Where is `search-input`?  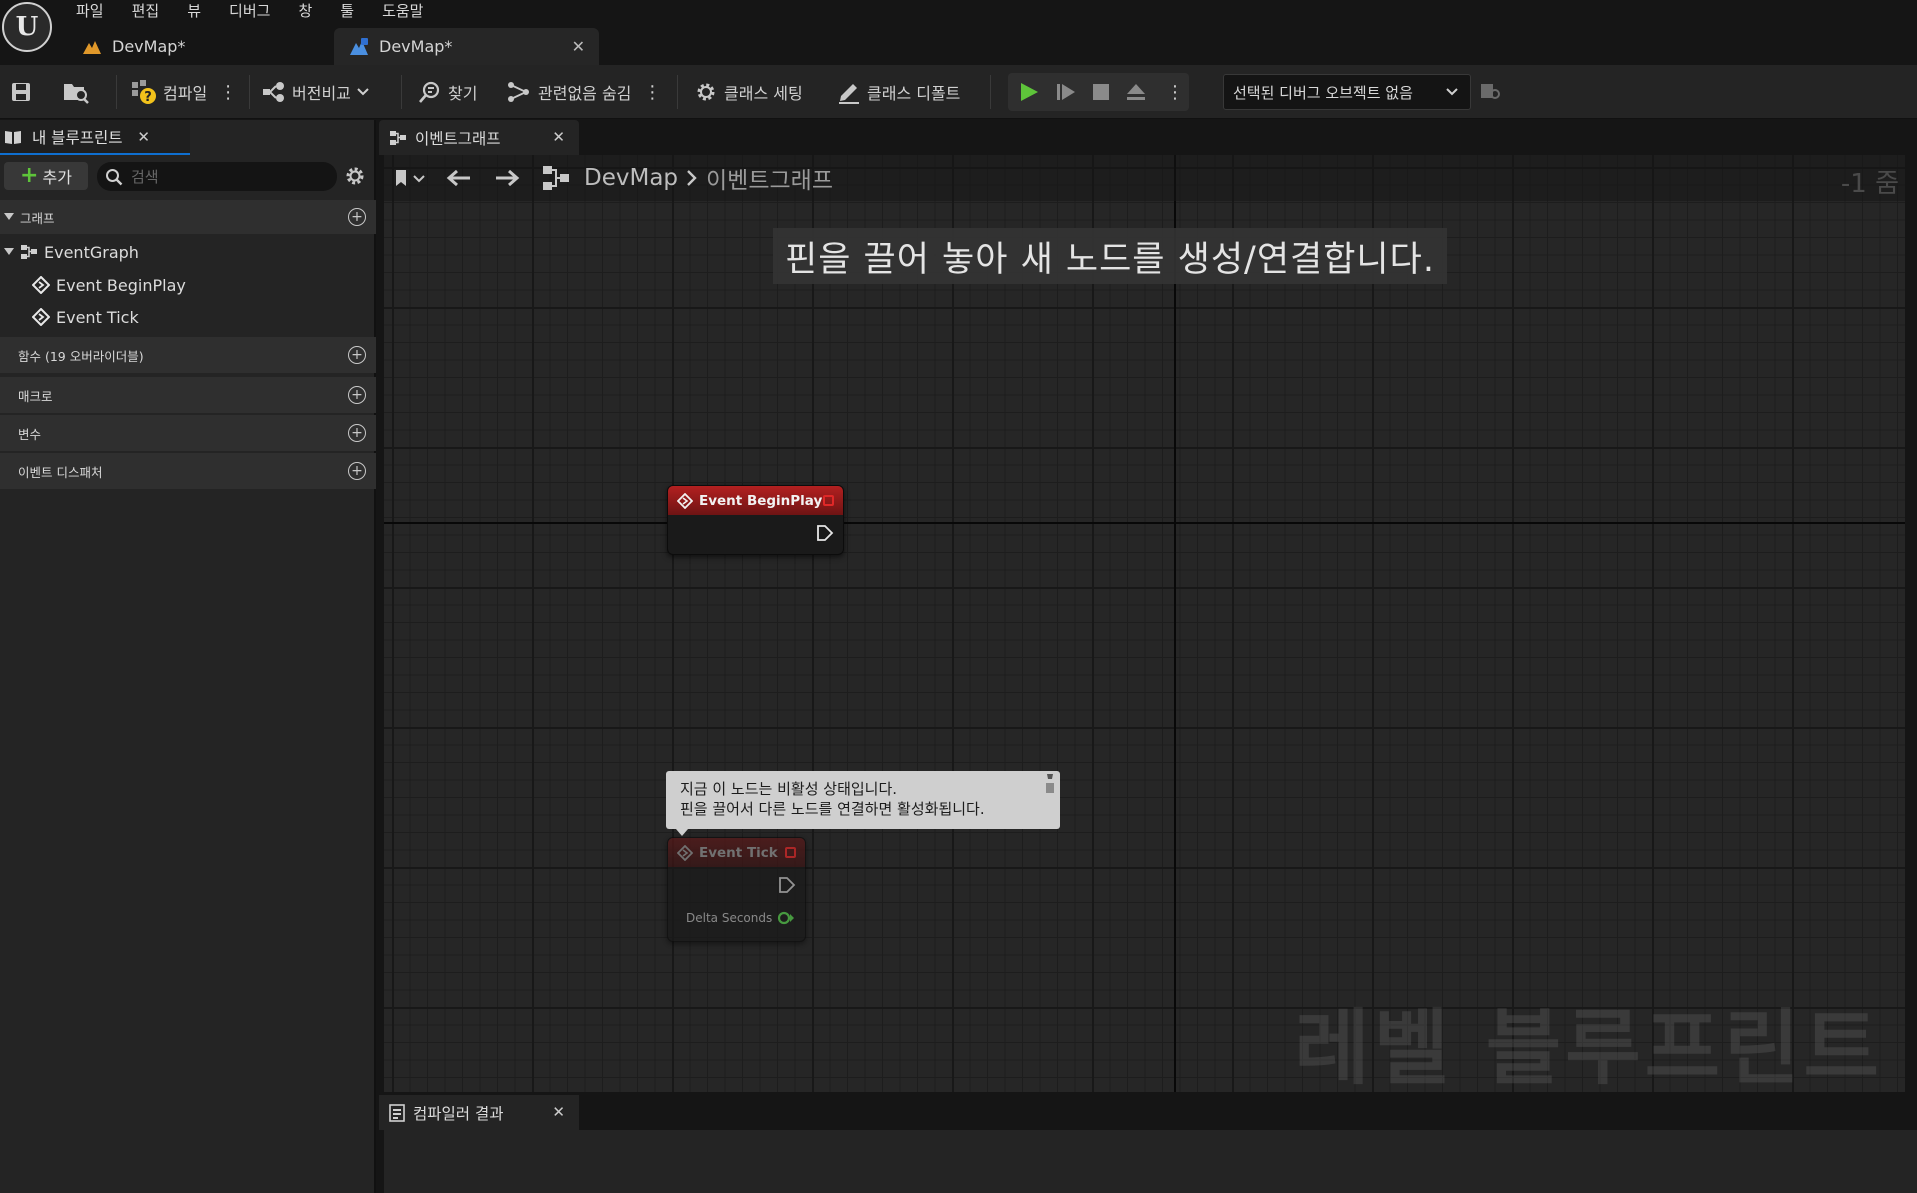
search-input is located at coordinates (226, 176).